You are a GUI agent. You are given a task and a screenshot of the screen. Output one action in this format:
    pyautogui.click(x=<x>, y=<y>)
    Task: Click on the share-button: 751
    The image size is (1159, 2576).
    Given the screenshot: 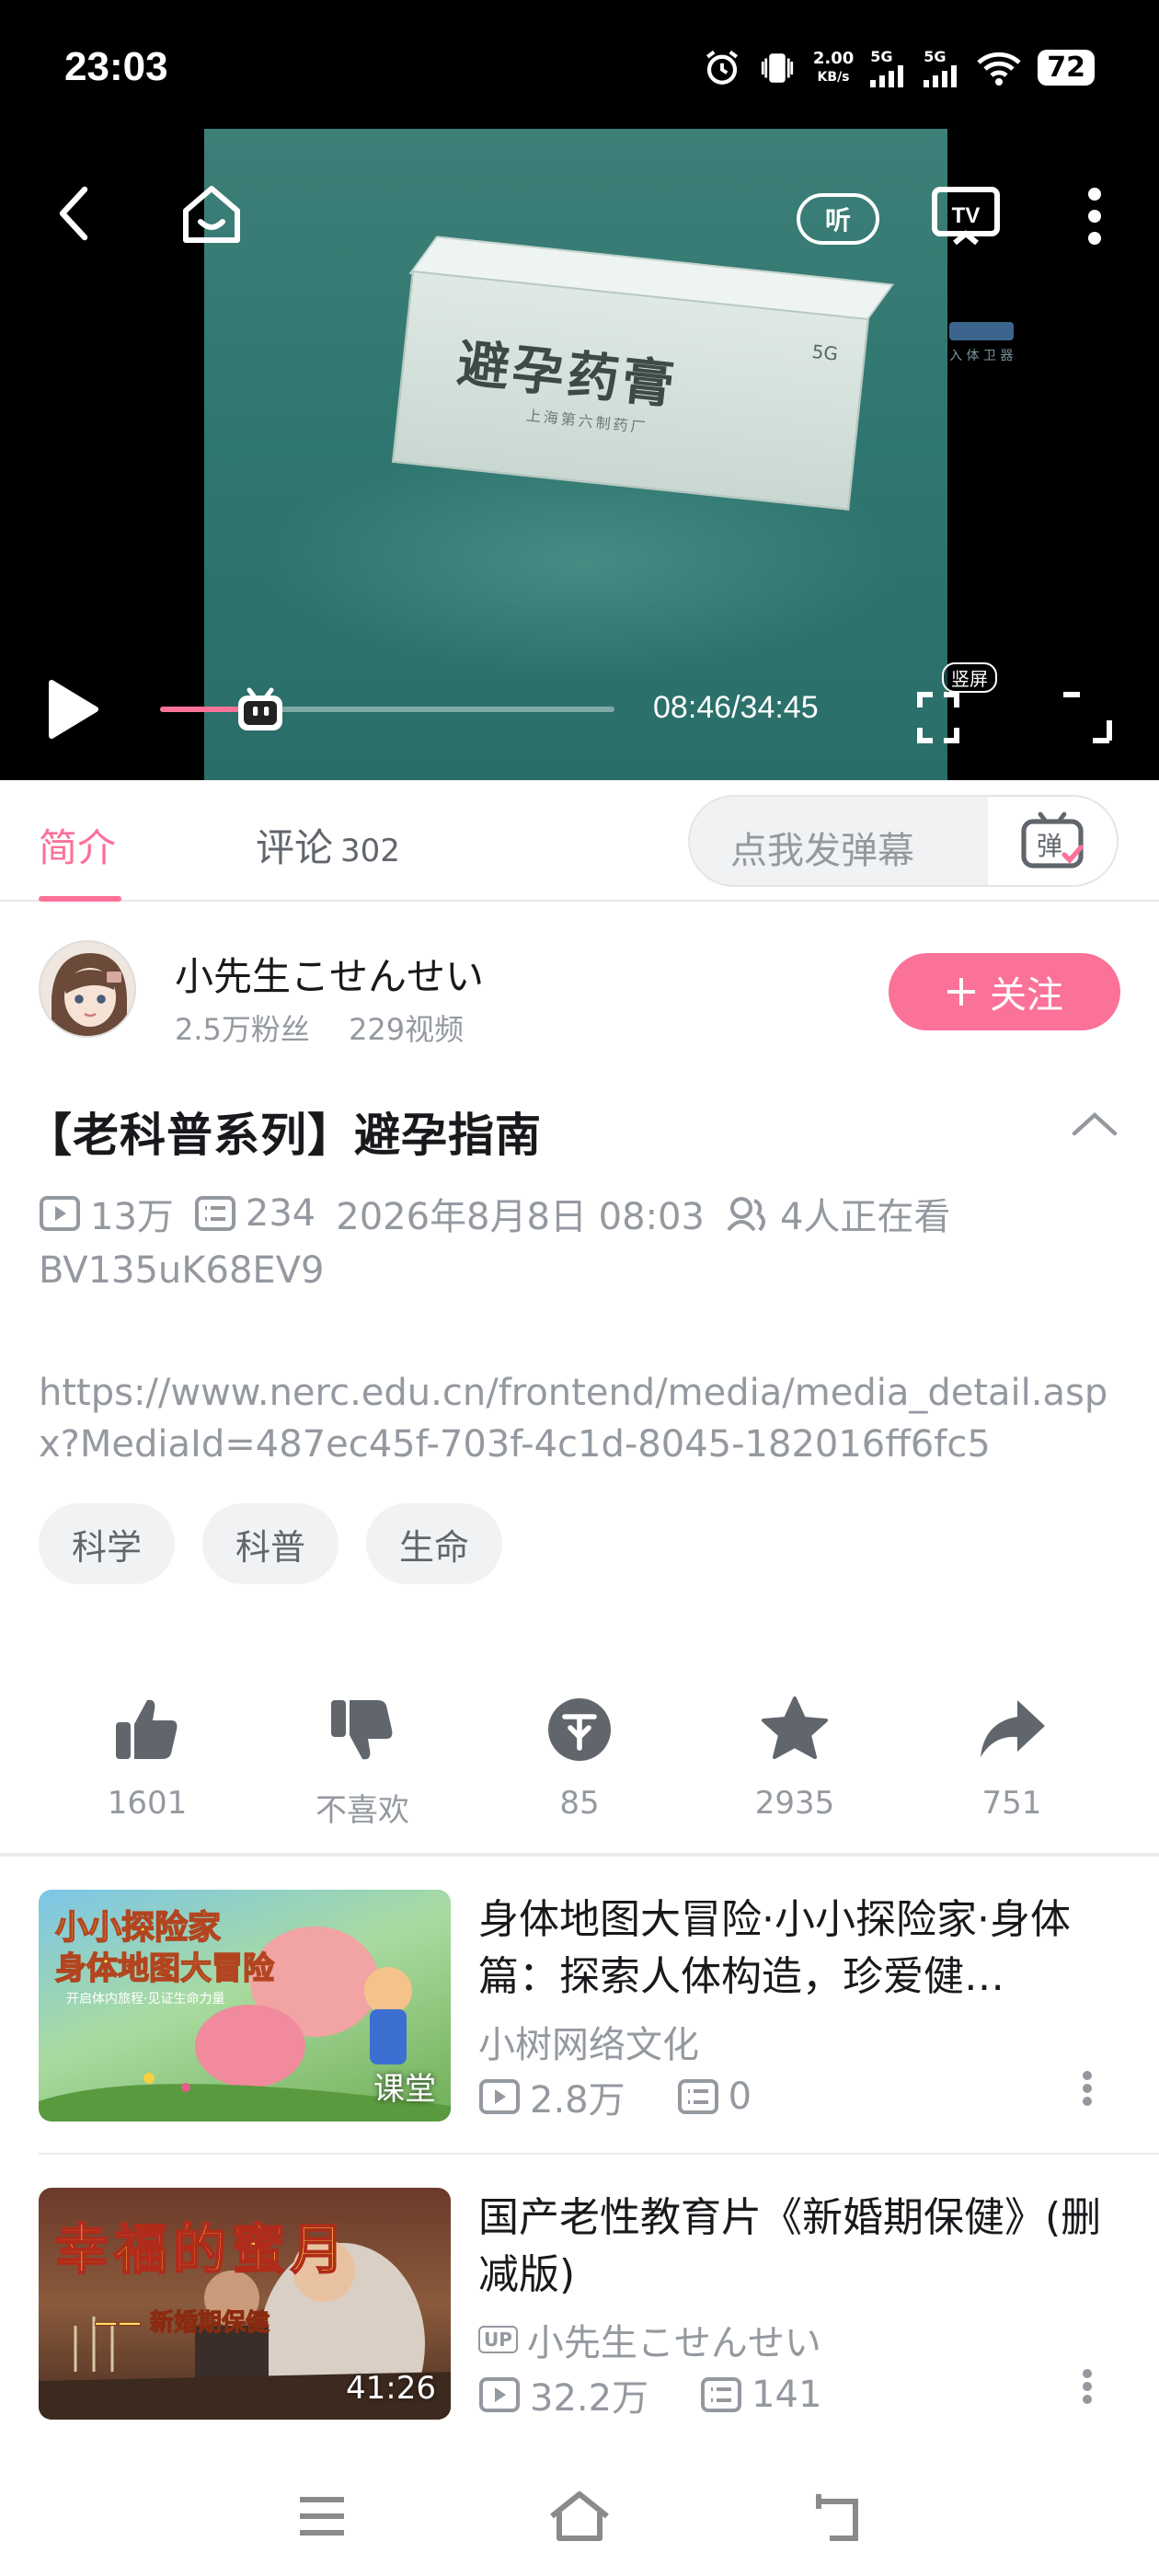 What is the action you would take?
    pyautogui.click(x=1011, y=1753)
    